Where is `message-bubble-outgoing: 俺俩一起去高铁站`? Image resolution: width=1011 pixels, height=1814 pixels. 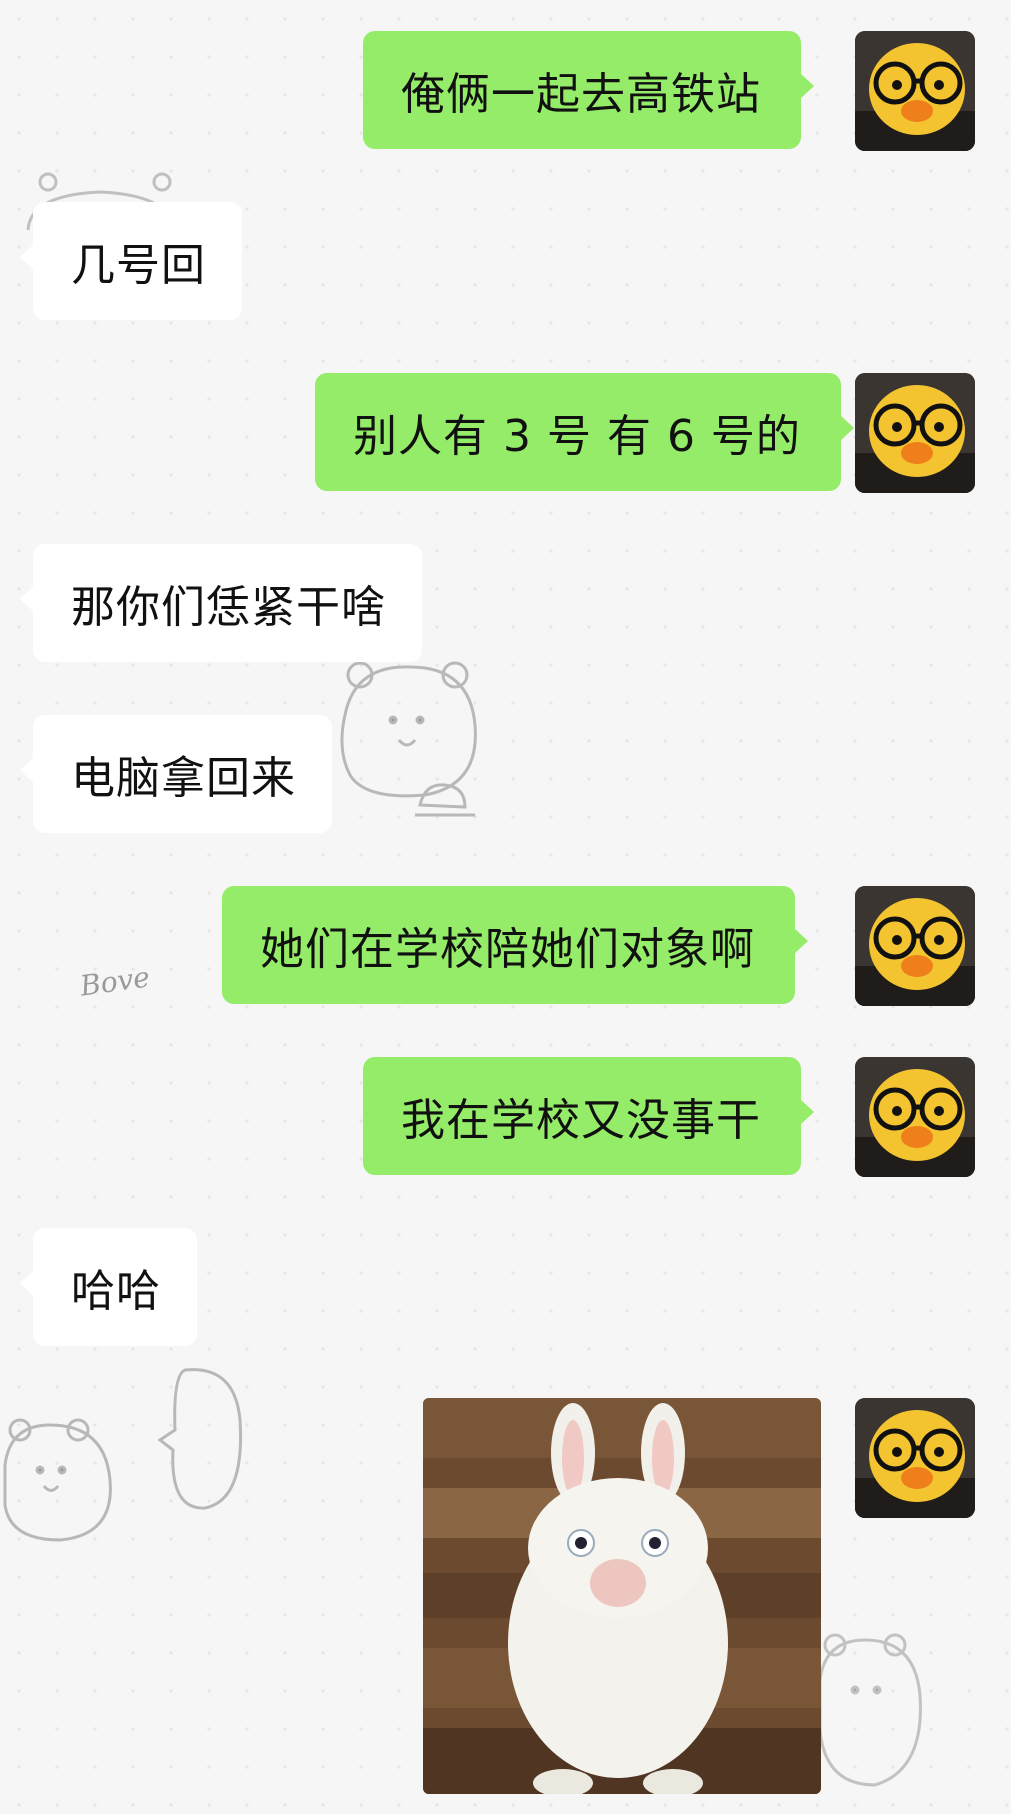
message-bubble-outgoing: 俺俩一起去高铁站 is located at coordinates (588, 90).